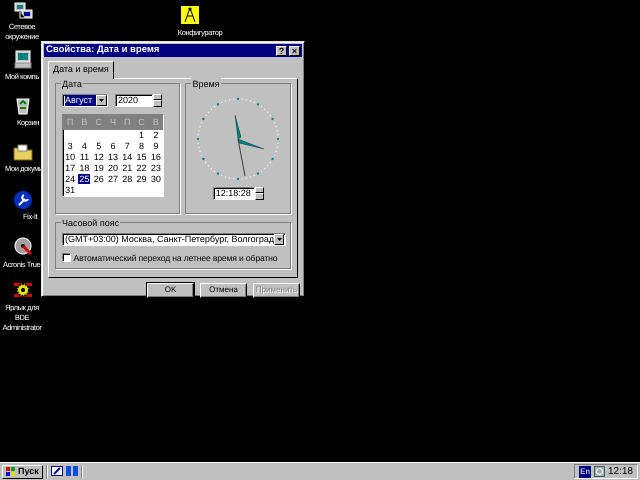 The width and height of the screenshot is (640, 480). I want to click on calendar-day: 5, so click(98, 146).